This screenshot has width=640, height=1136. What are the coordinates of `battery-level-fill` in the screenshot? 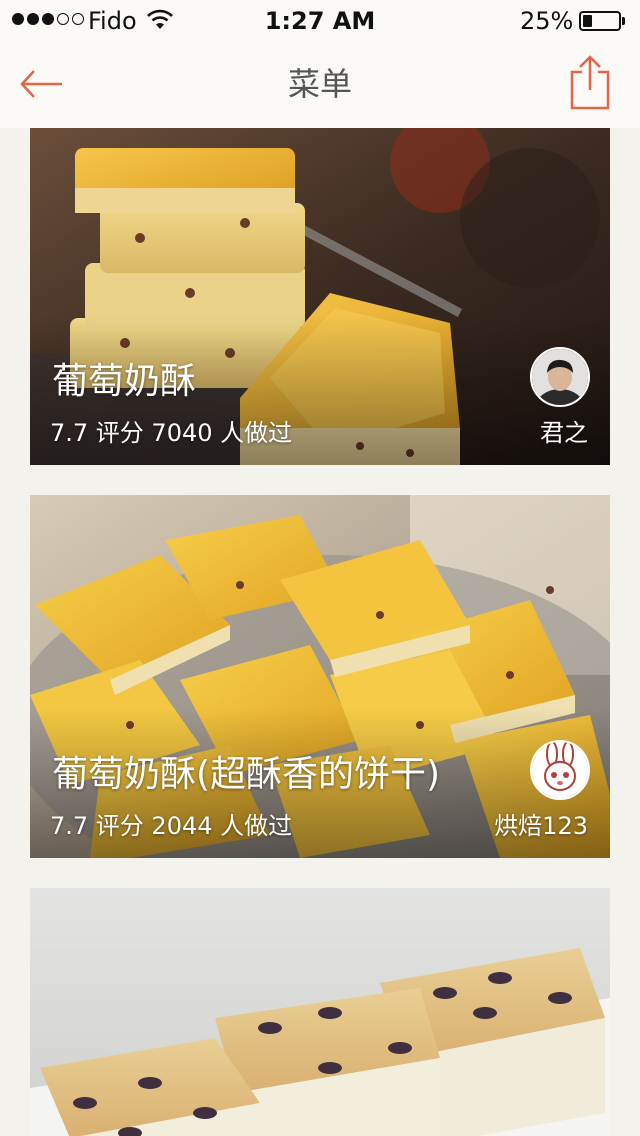 It's located at (587, 21).